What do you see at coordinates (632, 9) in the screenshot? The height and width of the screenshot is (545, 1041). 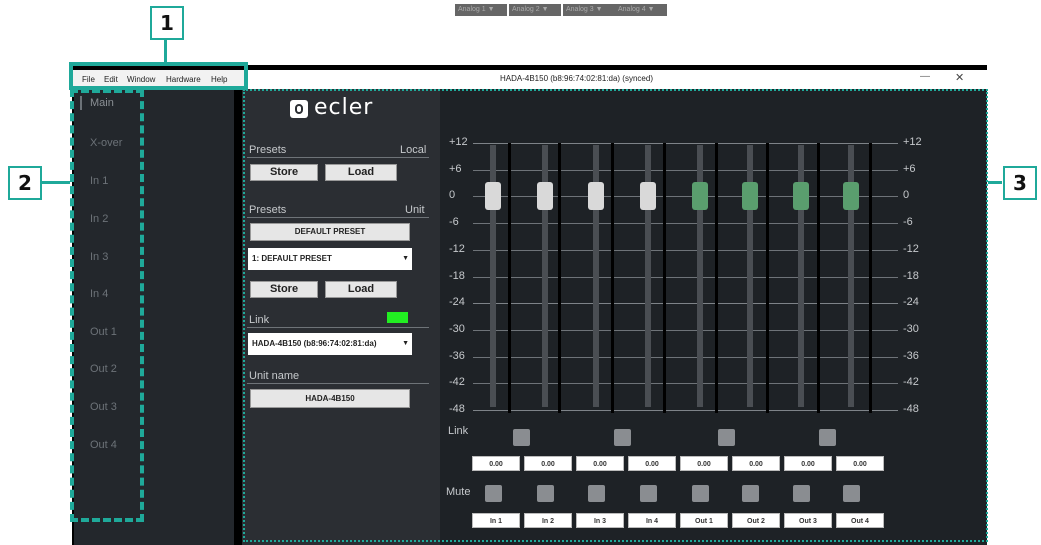 I see `input-select-4-label: Analog 4` at bounding box center [632, 9].